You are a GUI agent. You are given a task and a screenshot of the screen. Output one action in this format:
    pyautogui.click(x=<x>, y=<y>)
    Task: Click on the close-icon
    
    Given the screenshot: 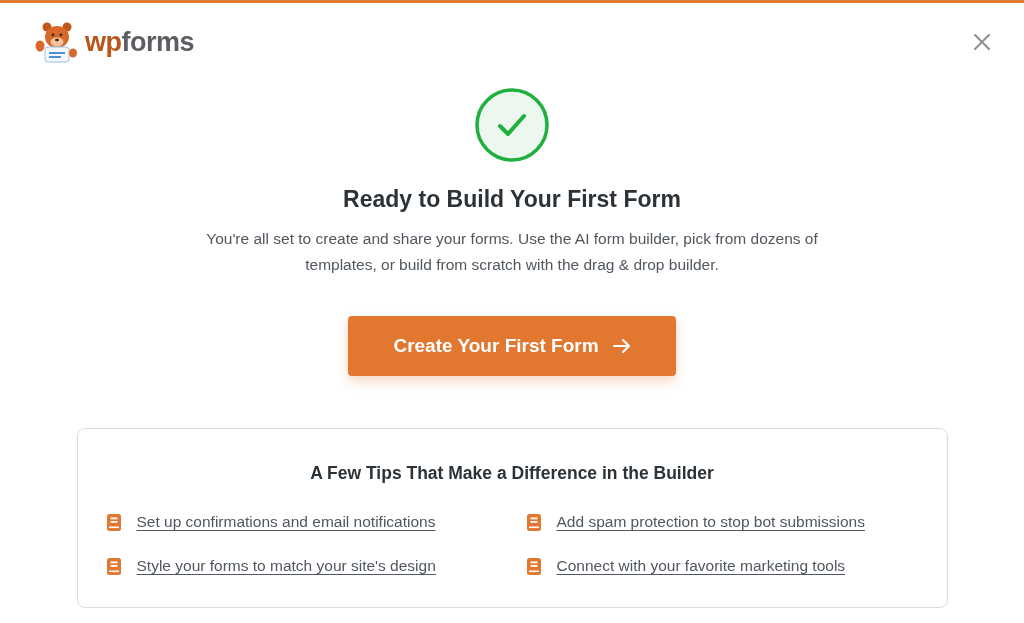 What is the action you would take?
    pyautogui.click(x=982, y=42)
    